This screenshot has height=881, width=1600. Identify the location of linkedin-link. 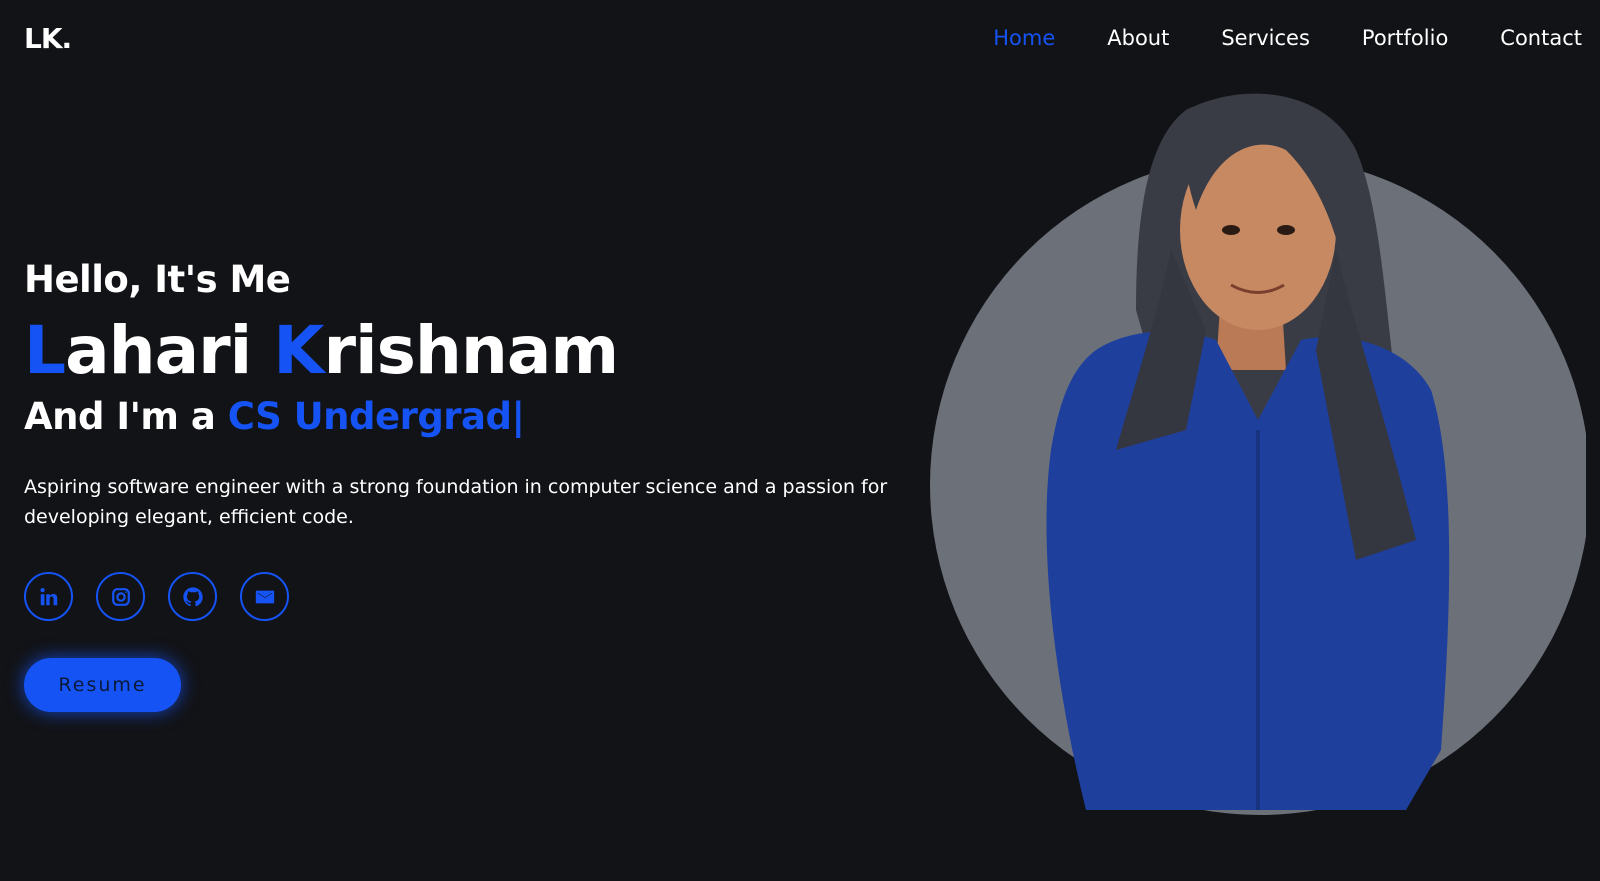
(48, 596).